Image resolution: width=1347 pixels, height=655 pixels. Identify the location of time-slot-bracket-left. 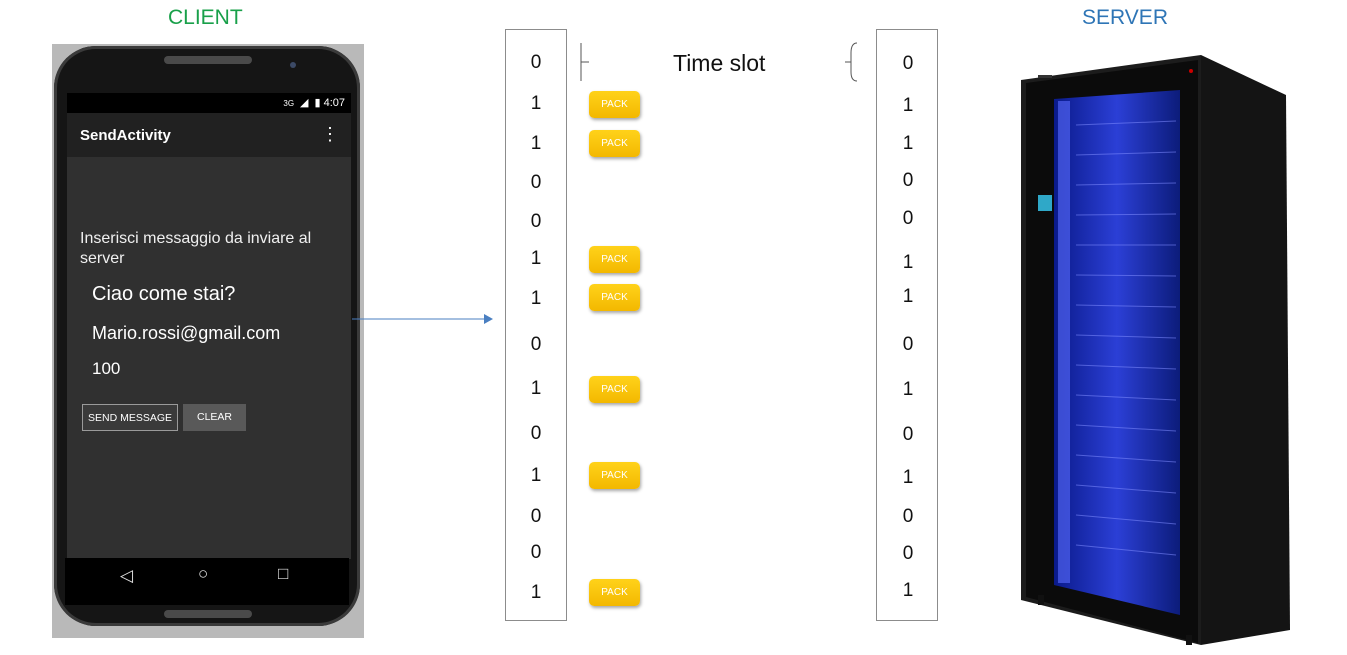
(584, 62).